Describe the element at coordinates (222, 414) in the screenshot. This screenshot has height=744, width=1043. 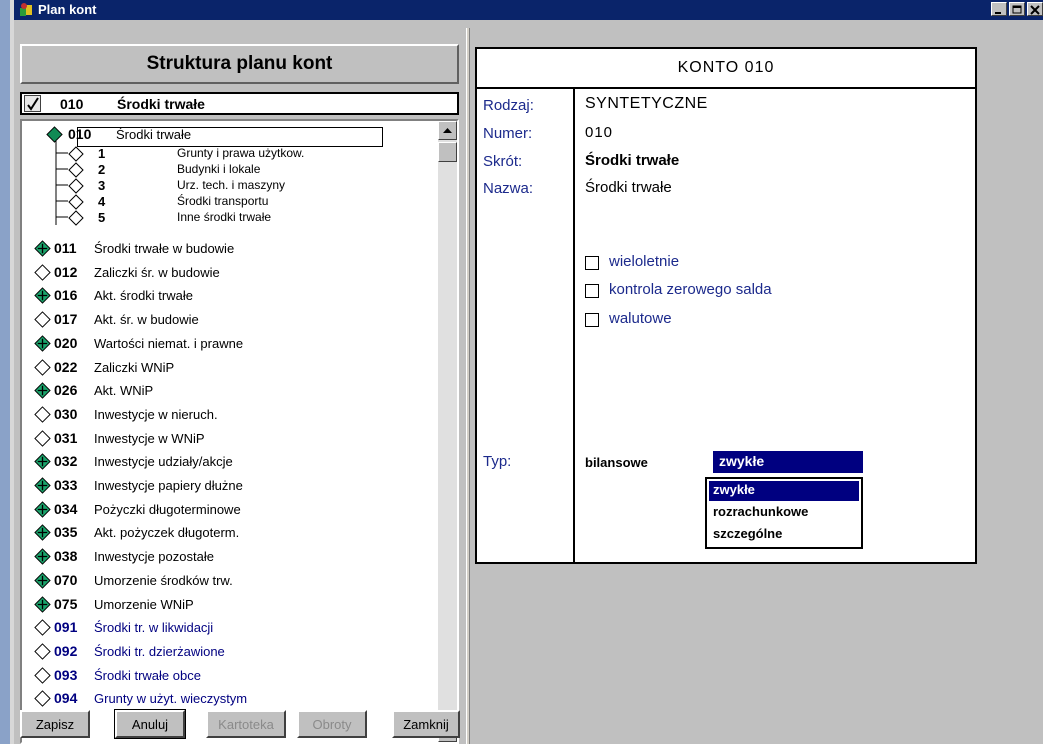
I see `tree-item-030: 030 Inwestycje w nieruch.` at that location.